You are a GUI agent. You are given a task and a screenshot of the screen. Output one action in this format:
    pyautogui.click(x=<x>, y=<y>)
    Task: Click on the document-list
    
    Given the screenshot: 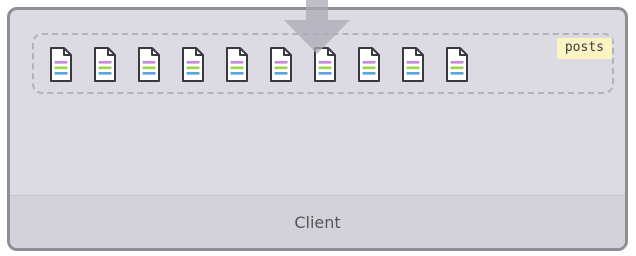 What is the action you would take?
    pyautogui.click(x=259, y=64)
    